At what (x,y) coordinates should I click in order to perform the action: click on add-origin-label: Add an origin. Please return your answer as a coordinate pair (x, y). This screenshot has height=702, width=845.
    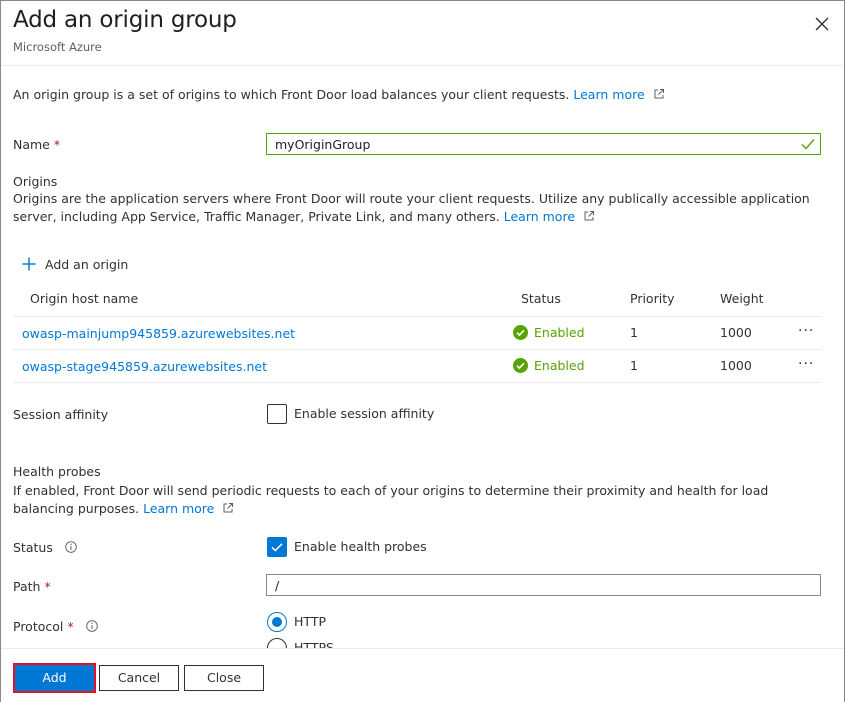
    Looking at the image, I should click on (87, 264).